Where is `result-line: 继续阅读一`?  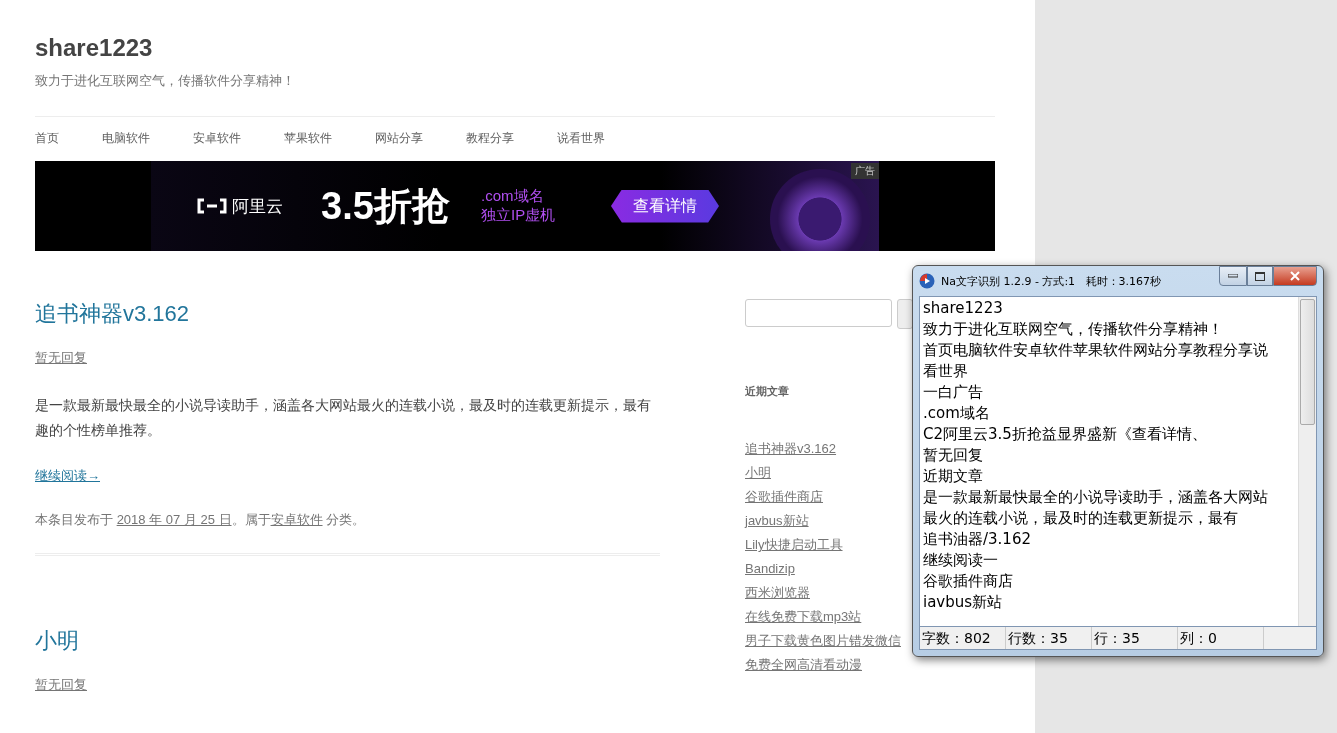 result-line: 继续阅读一 is located at coordinates (961, 560).